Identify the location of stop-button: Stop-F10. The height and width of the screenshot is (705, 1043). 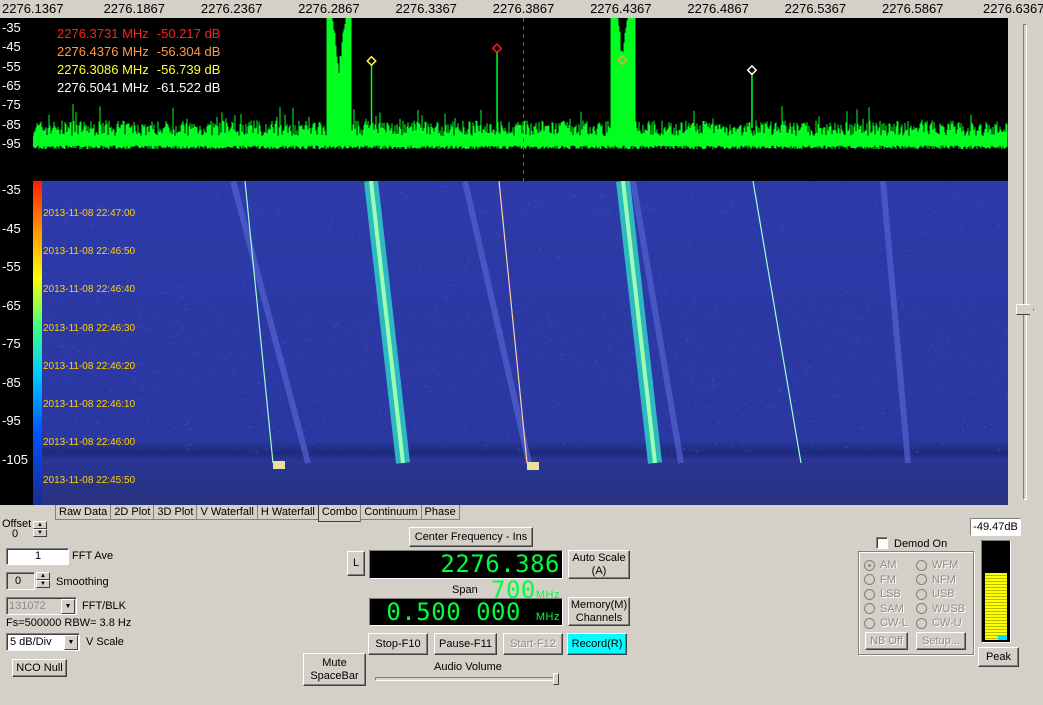
(398, 644).